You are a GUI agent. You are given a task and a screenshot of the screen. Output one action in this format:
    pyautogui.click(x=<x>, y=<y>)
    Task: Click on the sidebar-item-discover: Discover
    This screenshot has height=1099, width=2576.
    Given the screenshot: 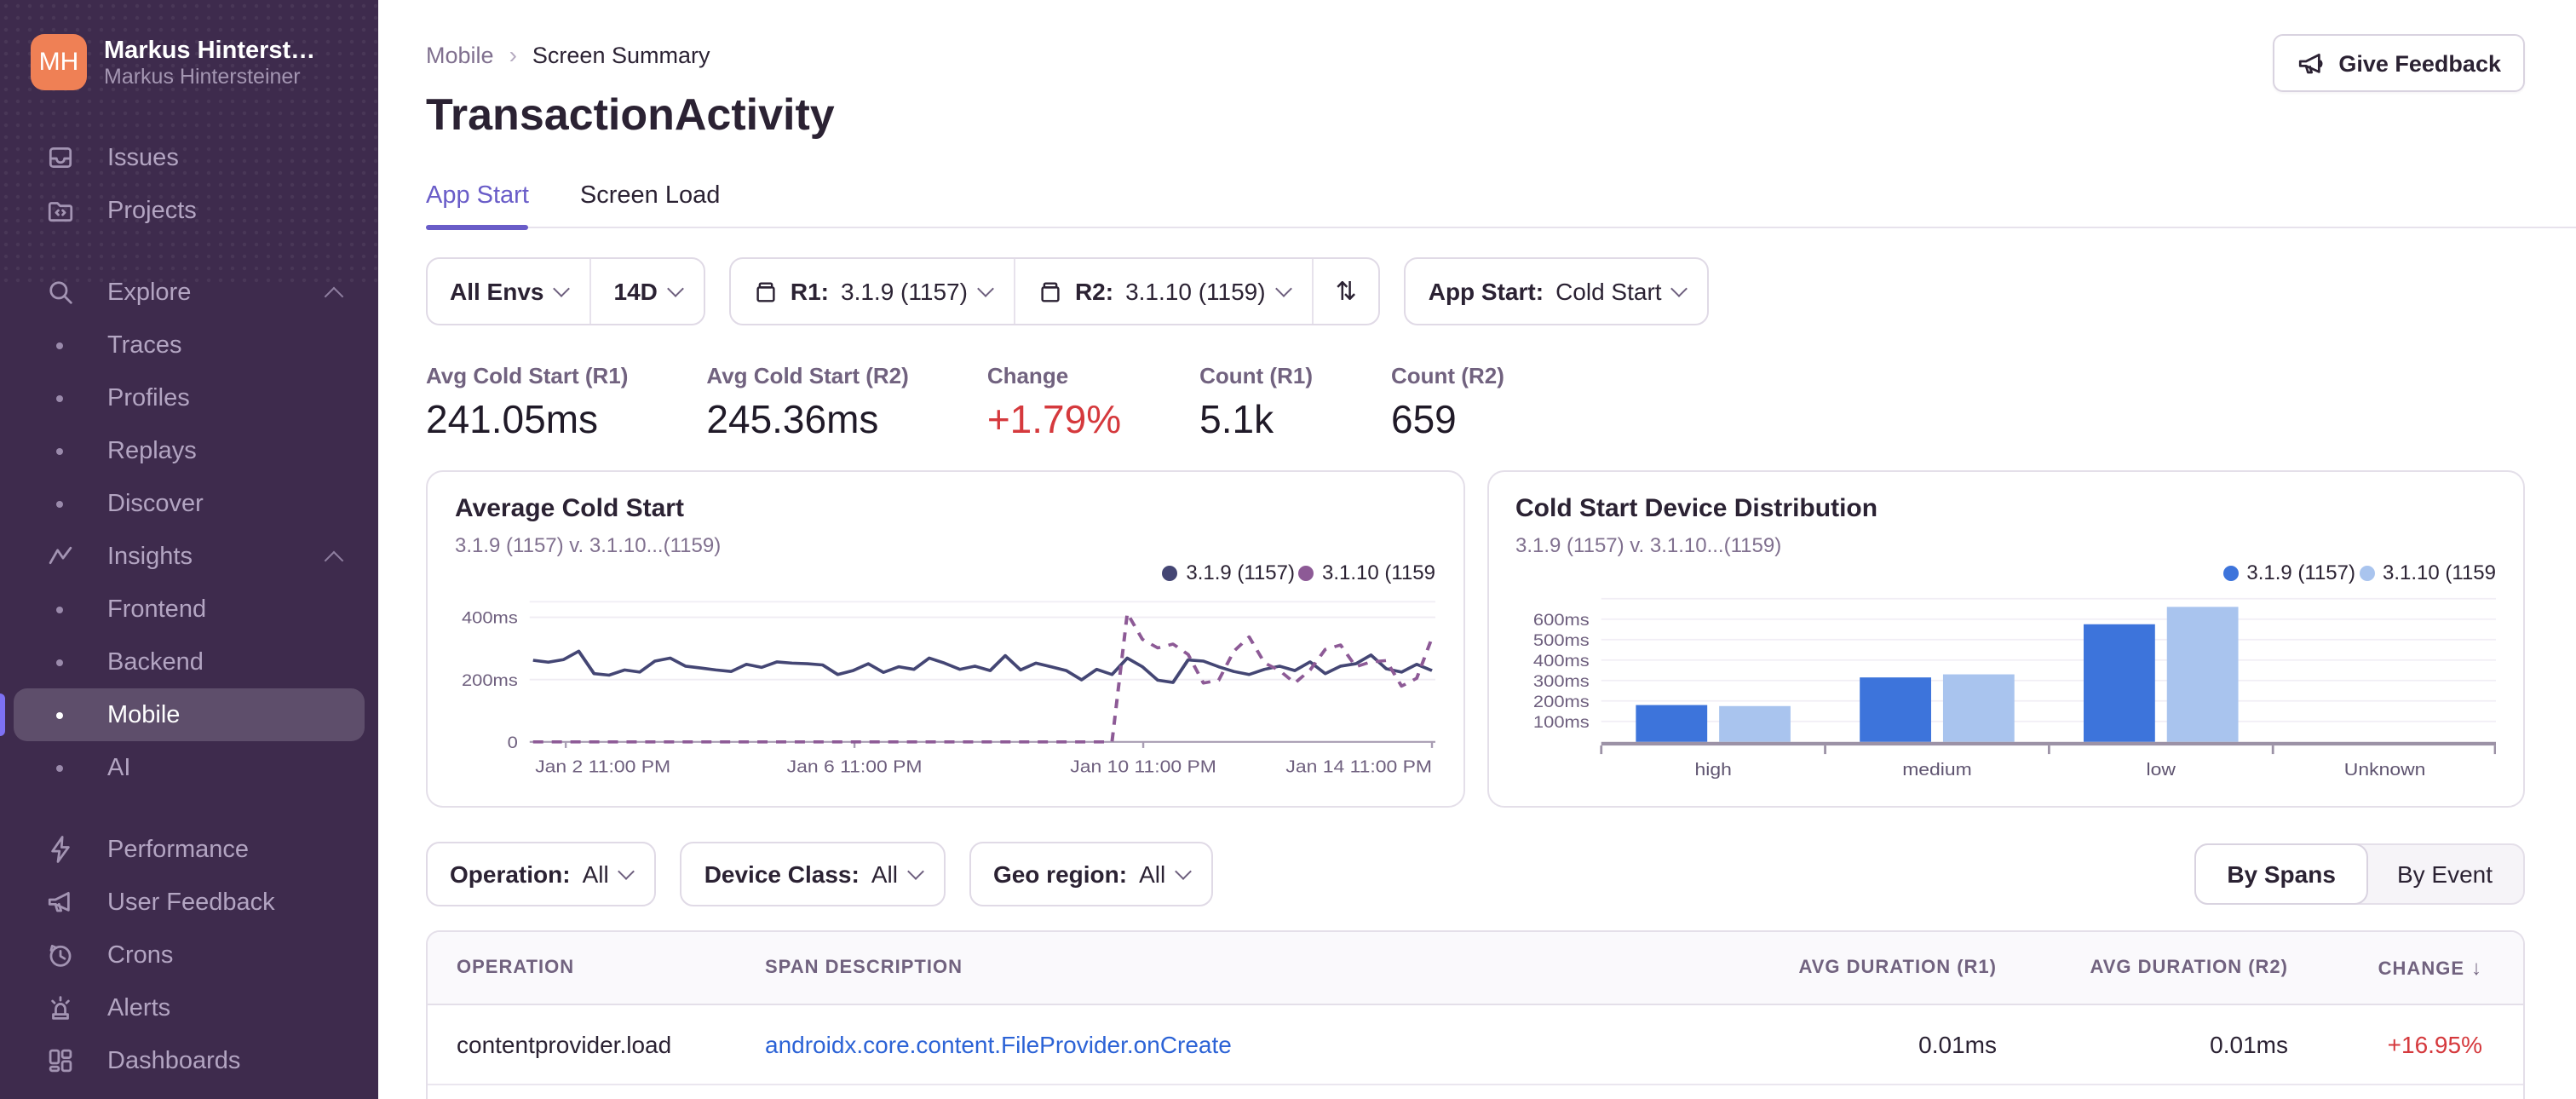 What is the action you would take?
    pyautogui.click(x=190, y=504)
    